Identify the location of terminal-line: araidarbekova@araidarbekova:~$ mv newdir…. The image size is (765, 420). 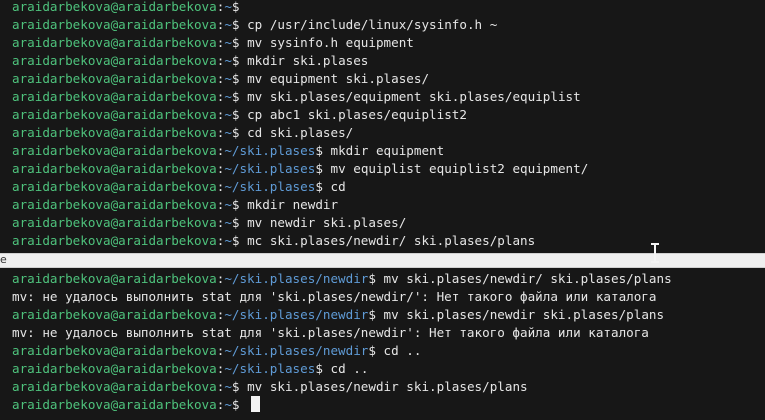
(300, 223).